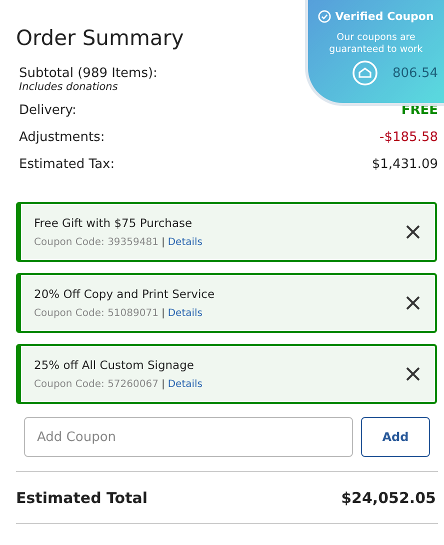  Describe the element at coordinates (114, 365) in the screenshot. I see `coupon-name: 25% off All Custom Signage` at that location.